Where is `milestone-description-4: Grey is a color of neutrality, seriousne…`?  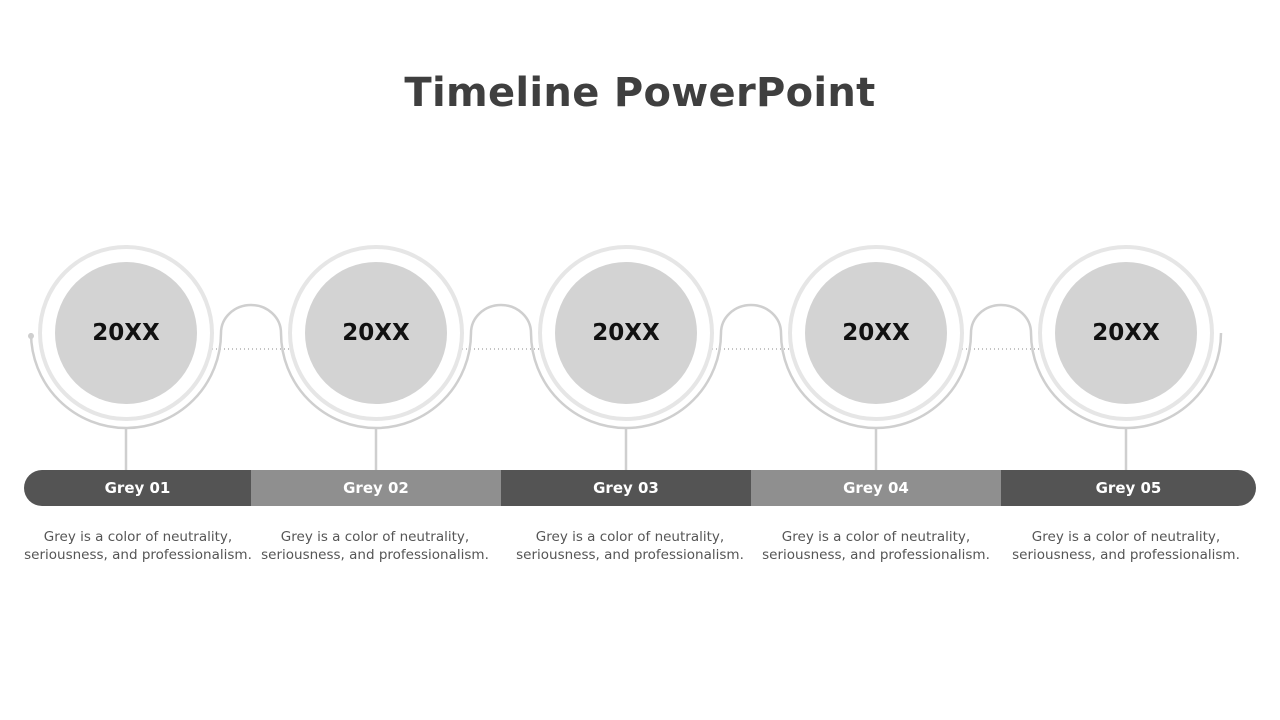
milestone-description-4: Grey is a color of neutrality, seriousne… is located at coordinates (876, 546).